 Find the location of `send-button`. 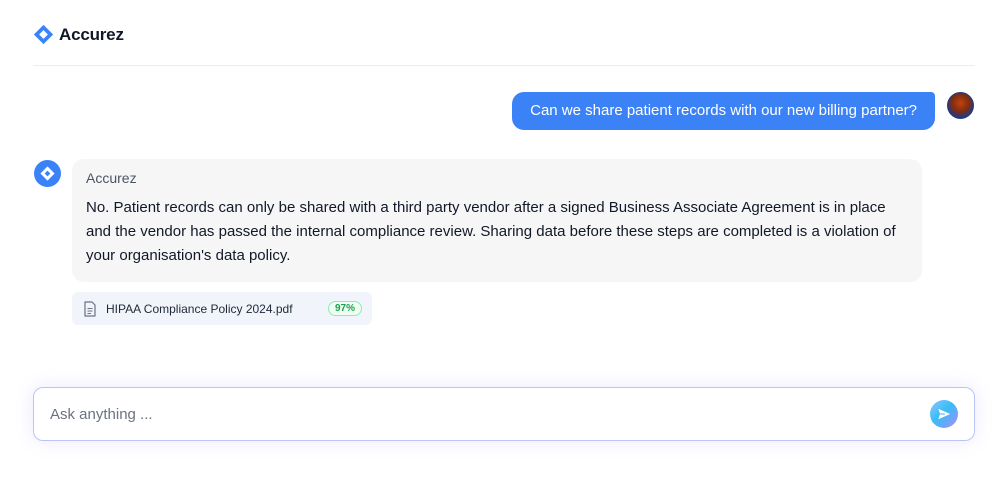

send-button is located at coordinates (944, 414).